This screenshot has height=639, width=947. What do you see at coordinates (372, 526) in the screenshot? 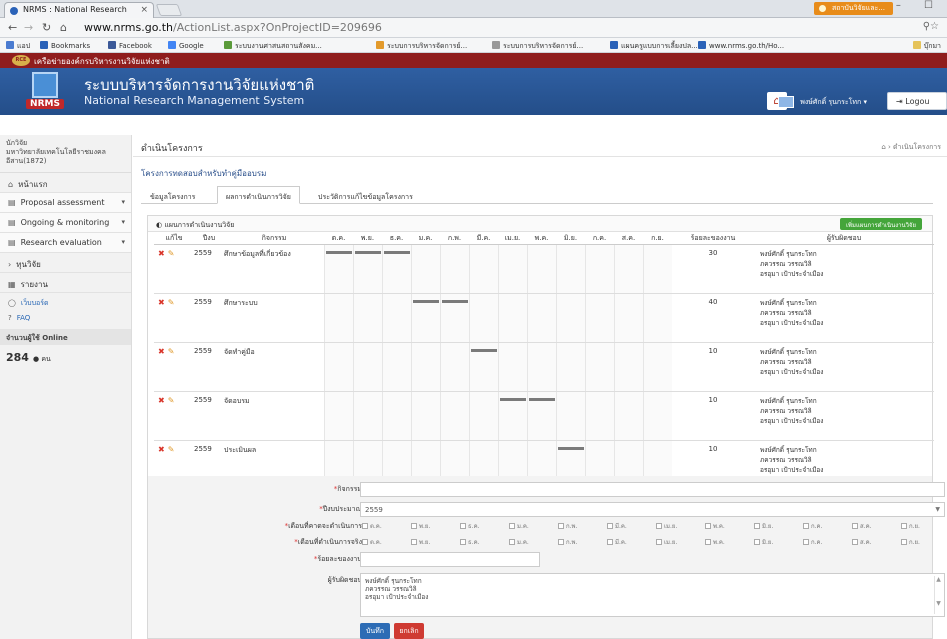
I see `plan-month-checkbox: ต.ค.` at bounding box center [372, 526].